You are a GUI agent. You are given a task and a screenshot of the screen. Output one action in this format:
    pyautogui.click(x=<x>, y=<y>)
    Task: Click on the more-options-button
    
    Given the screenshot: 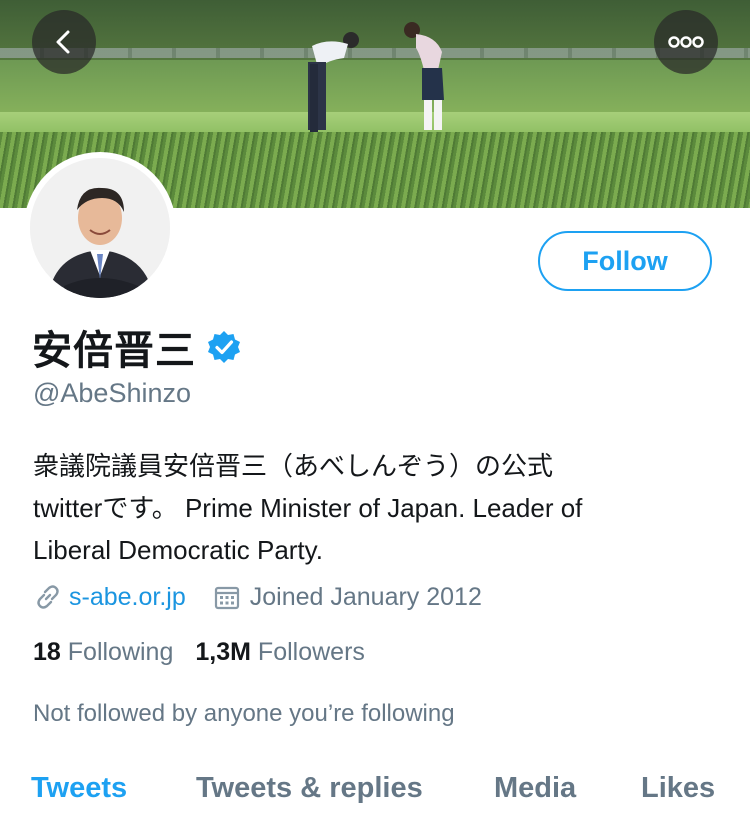 What is the action you would take?
    pyautogui.click(x=686, y=42)
    